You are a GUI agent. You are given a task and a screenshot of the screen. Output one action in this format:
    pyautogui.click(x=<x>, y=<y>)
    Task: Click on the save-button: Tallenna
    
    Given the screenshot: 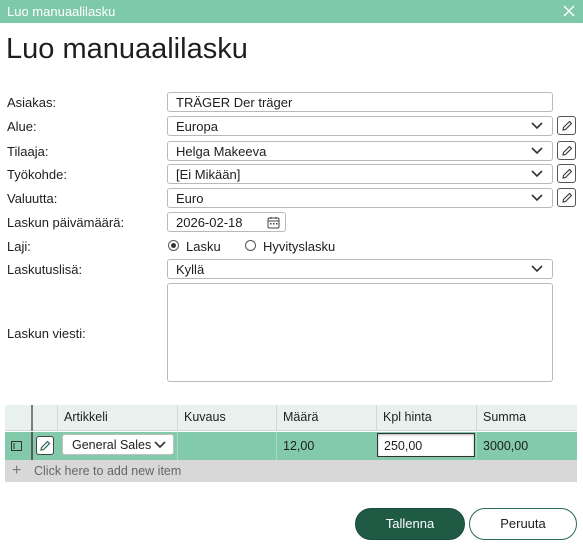 What is the action you would take?
    pyautogui.click(x=410, y=524)
    